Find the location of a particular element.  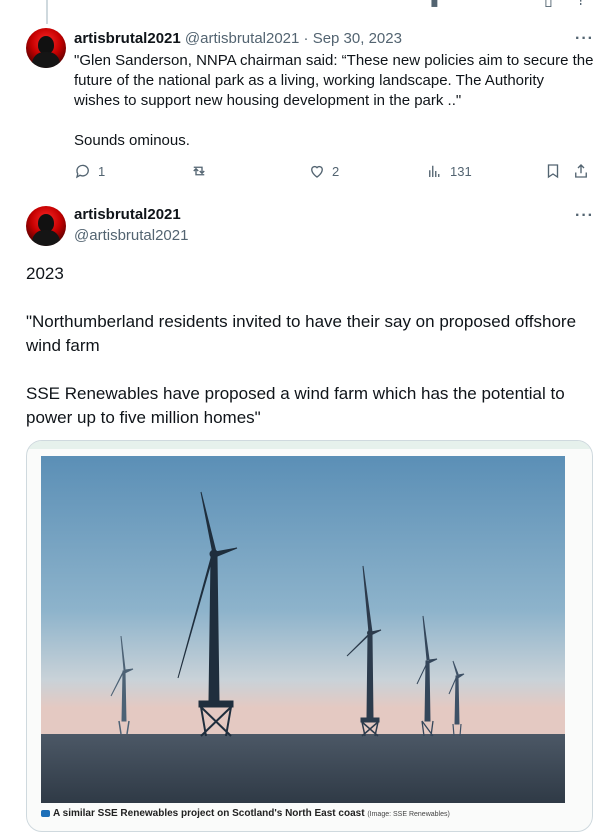

like-count: 2 is located at coordinates (336, 171).